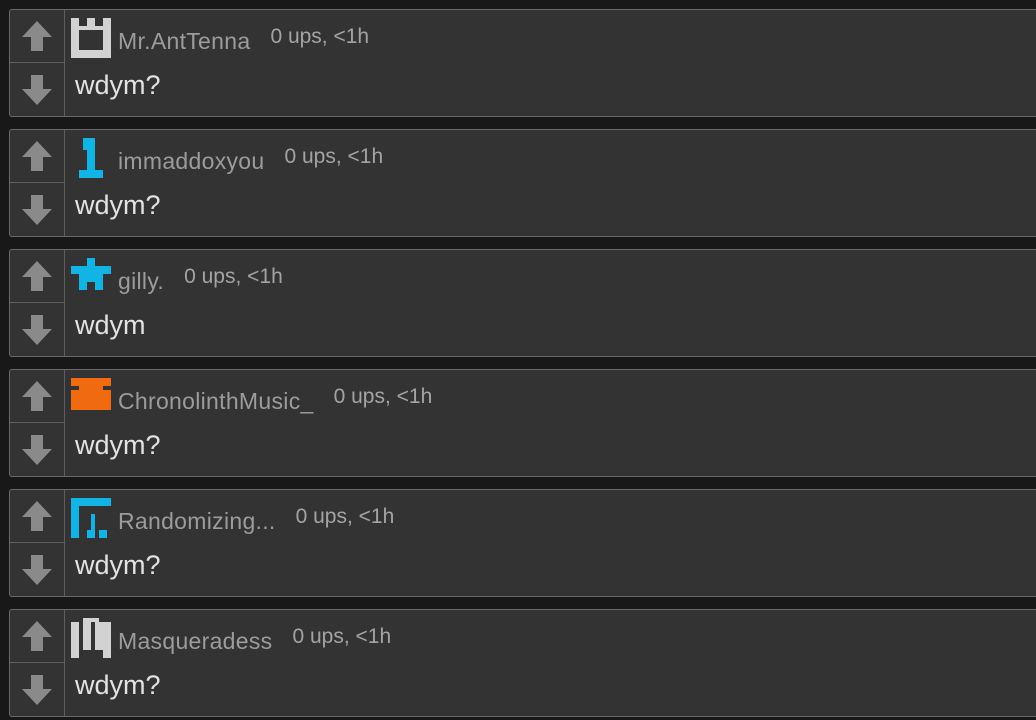 Image resolution: width=1036 pixels, height=720 pixels. Describe the element at coordinates (522, 423) in the screenshot. I see `comment-card: ChronolinthMusic_ 0 ups, <1h wdym?` at that location.